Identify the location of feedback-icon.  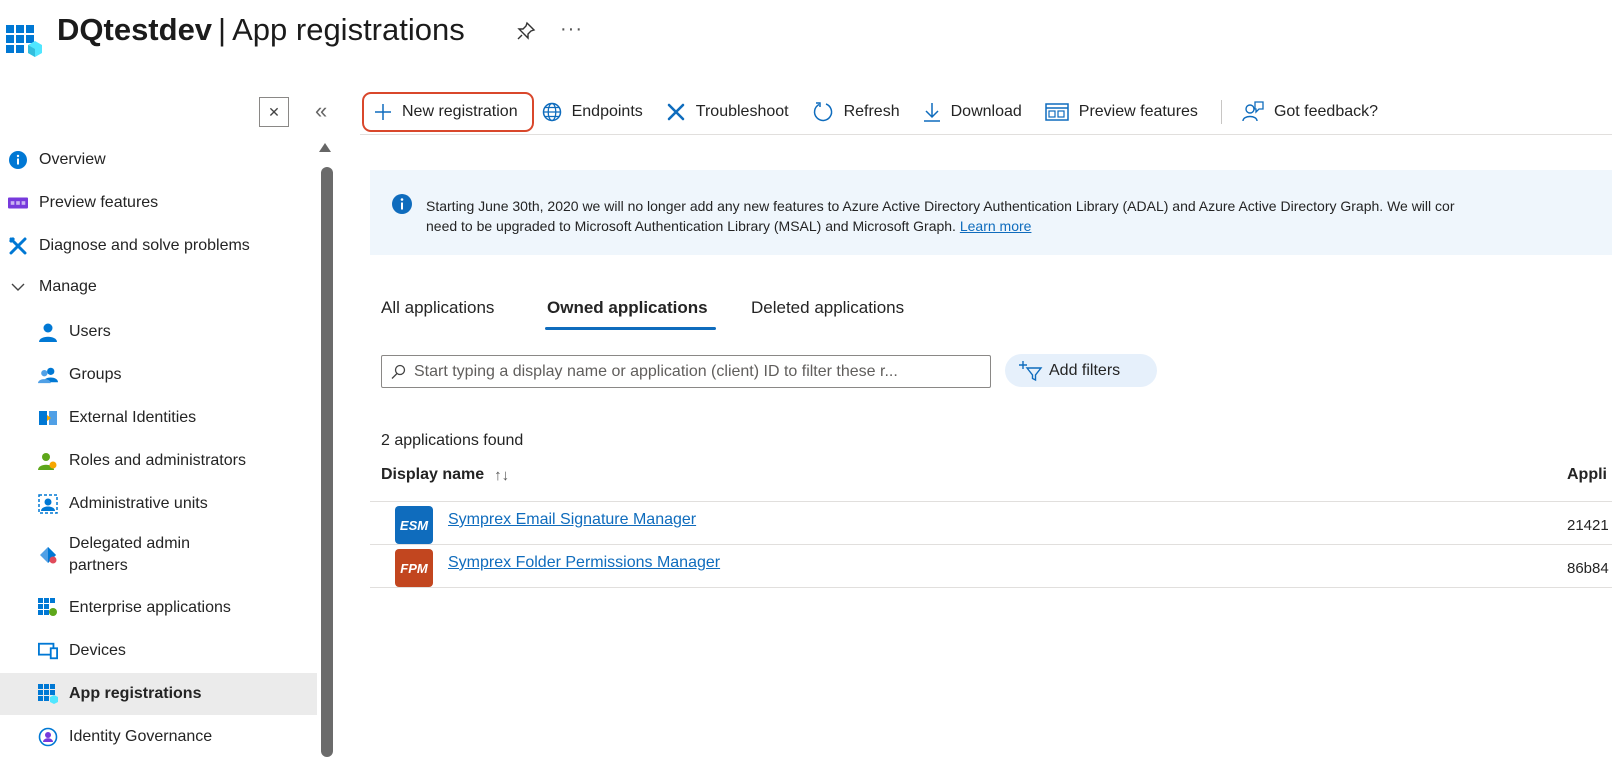
(1253, 111).